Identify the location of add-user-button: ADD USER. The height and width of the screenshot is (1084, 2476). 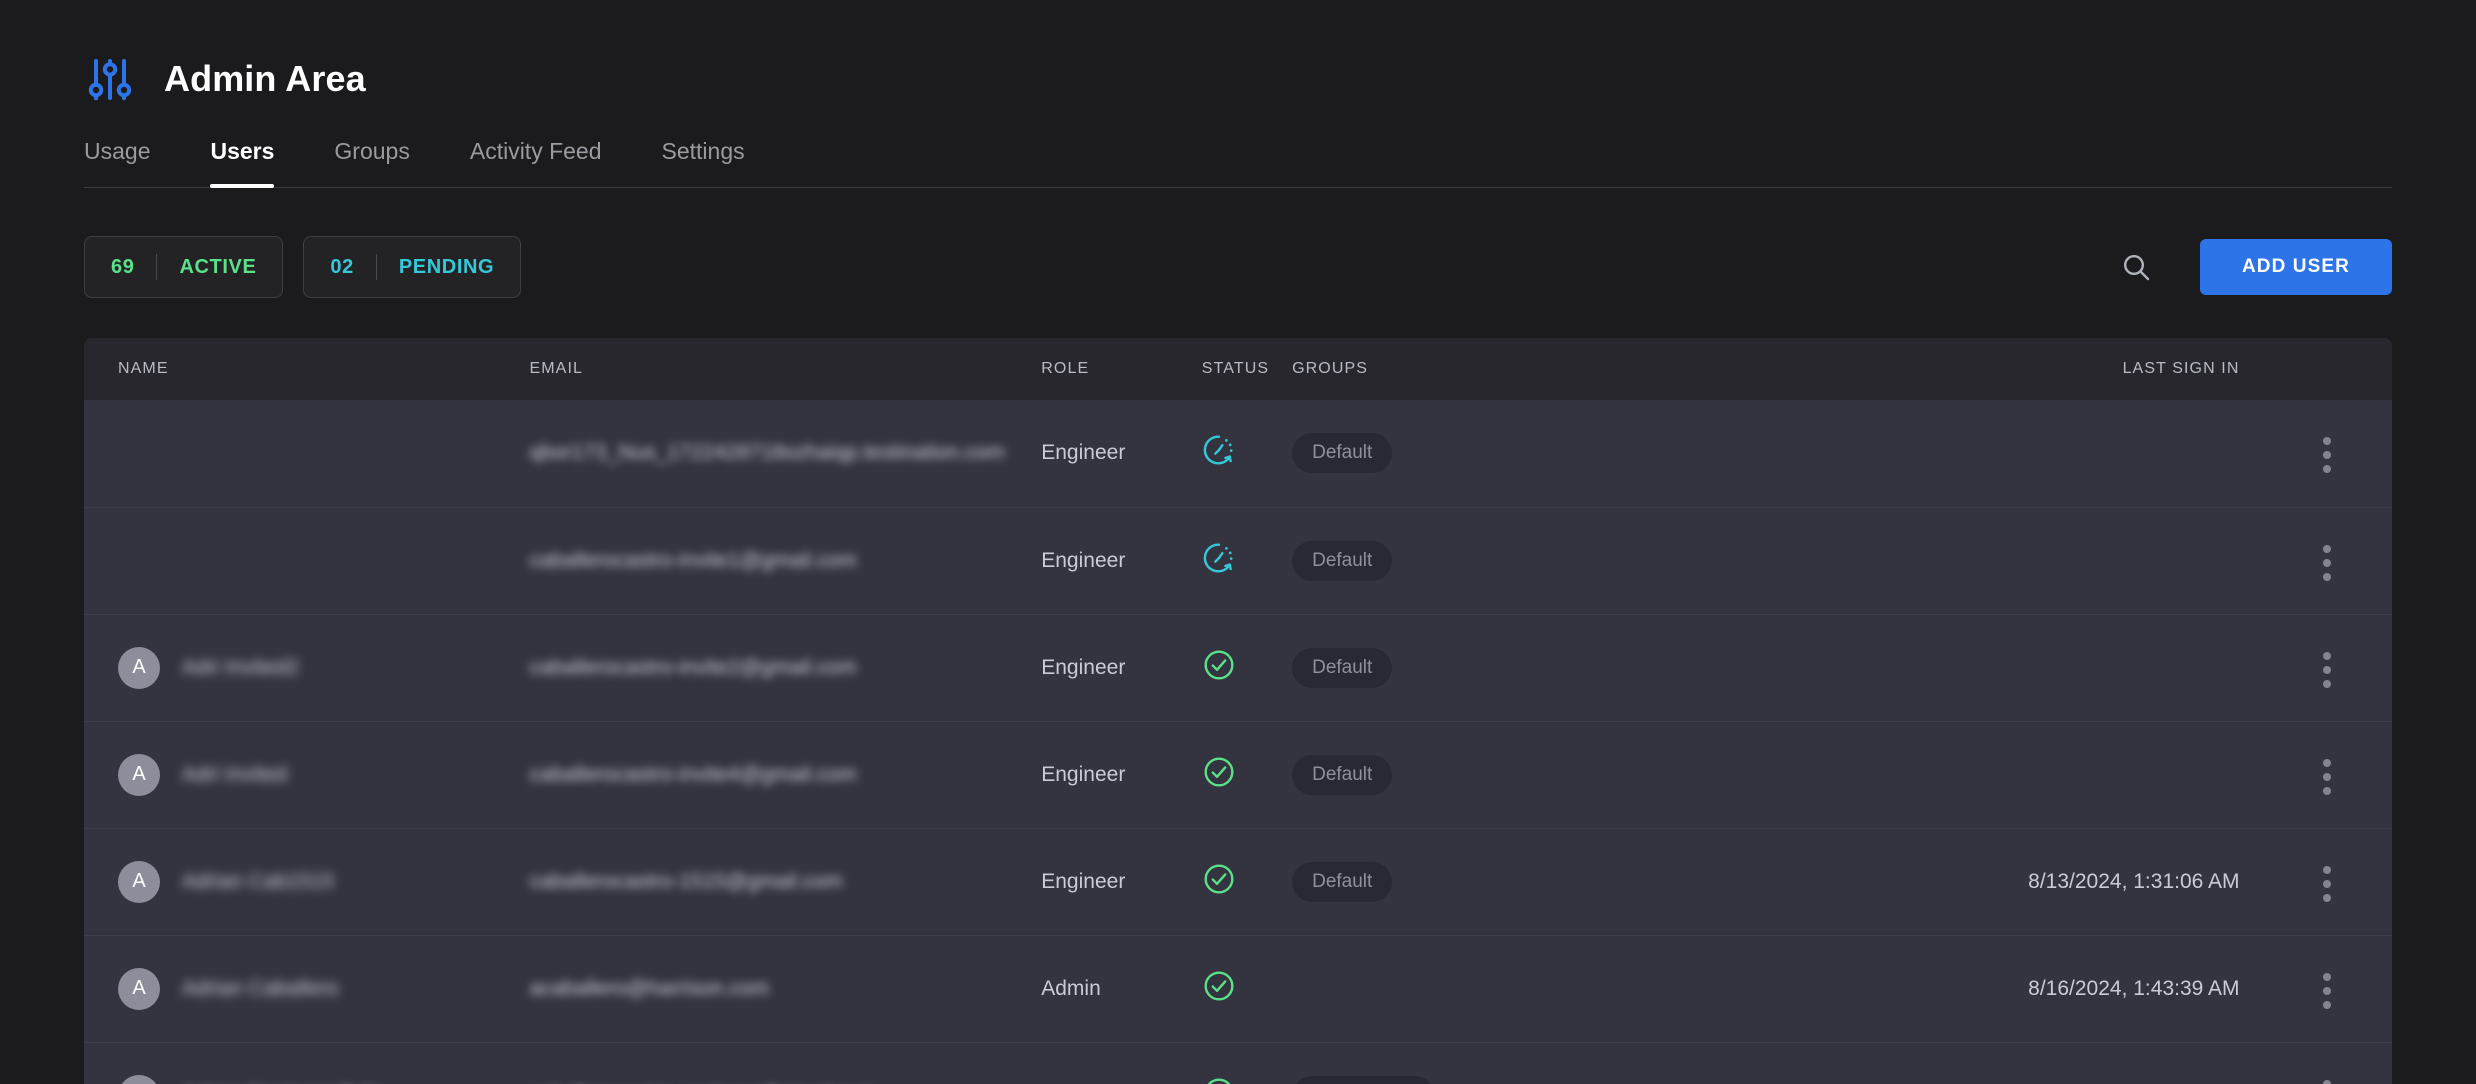
(2295, 267).